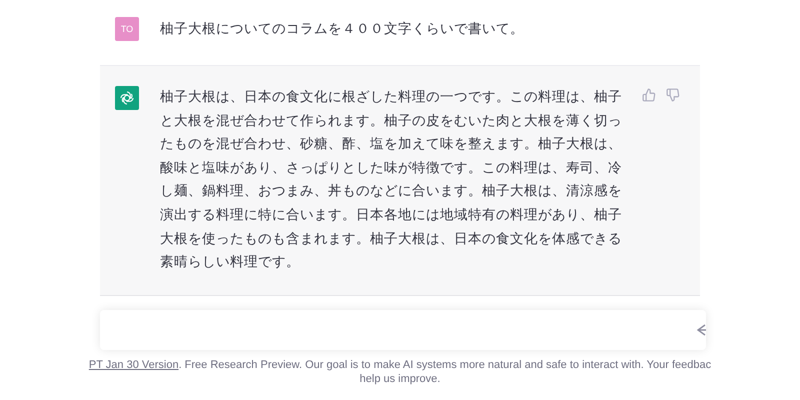 This screenshot has width=800, height=400. What do you see at coordinates (133, 364) in the screenshot?
I see `version-link: PT Jan 30 Version` at bounding box center [133, 364].